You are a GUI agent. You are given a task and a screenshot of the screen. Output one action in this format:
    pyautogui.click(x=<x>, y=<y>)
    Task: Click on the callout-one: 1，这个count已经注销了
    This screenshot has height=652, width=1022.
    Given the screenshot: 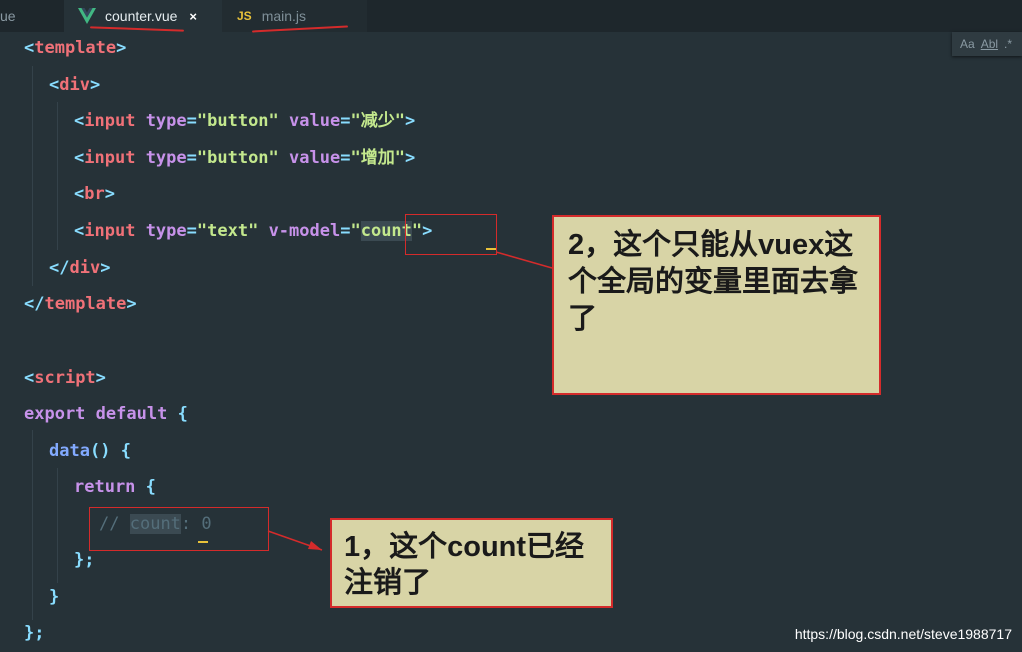 What is the action you would take?
    pyautogui.click(x=471, y=563)
    